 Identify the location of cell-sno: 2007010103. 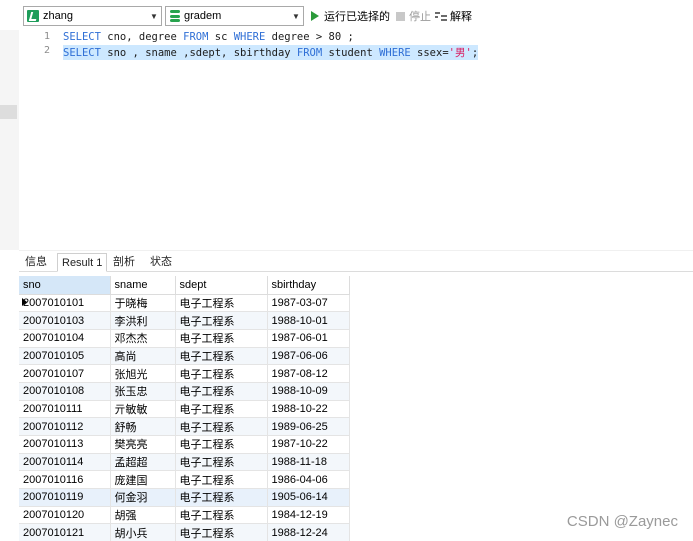
(65, 320).